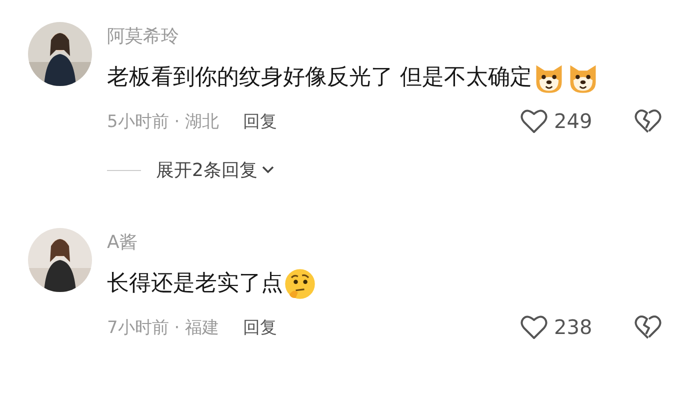 This screenshot has height=403, width=690. What do you see at coordinates (195, 284) in the screenshot?
I see `comment-text: 长得还是老实了点` at bounding box center [195, 284].